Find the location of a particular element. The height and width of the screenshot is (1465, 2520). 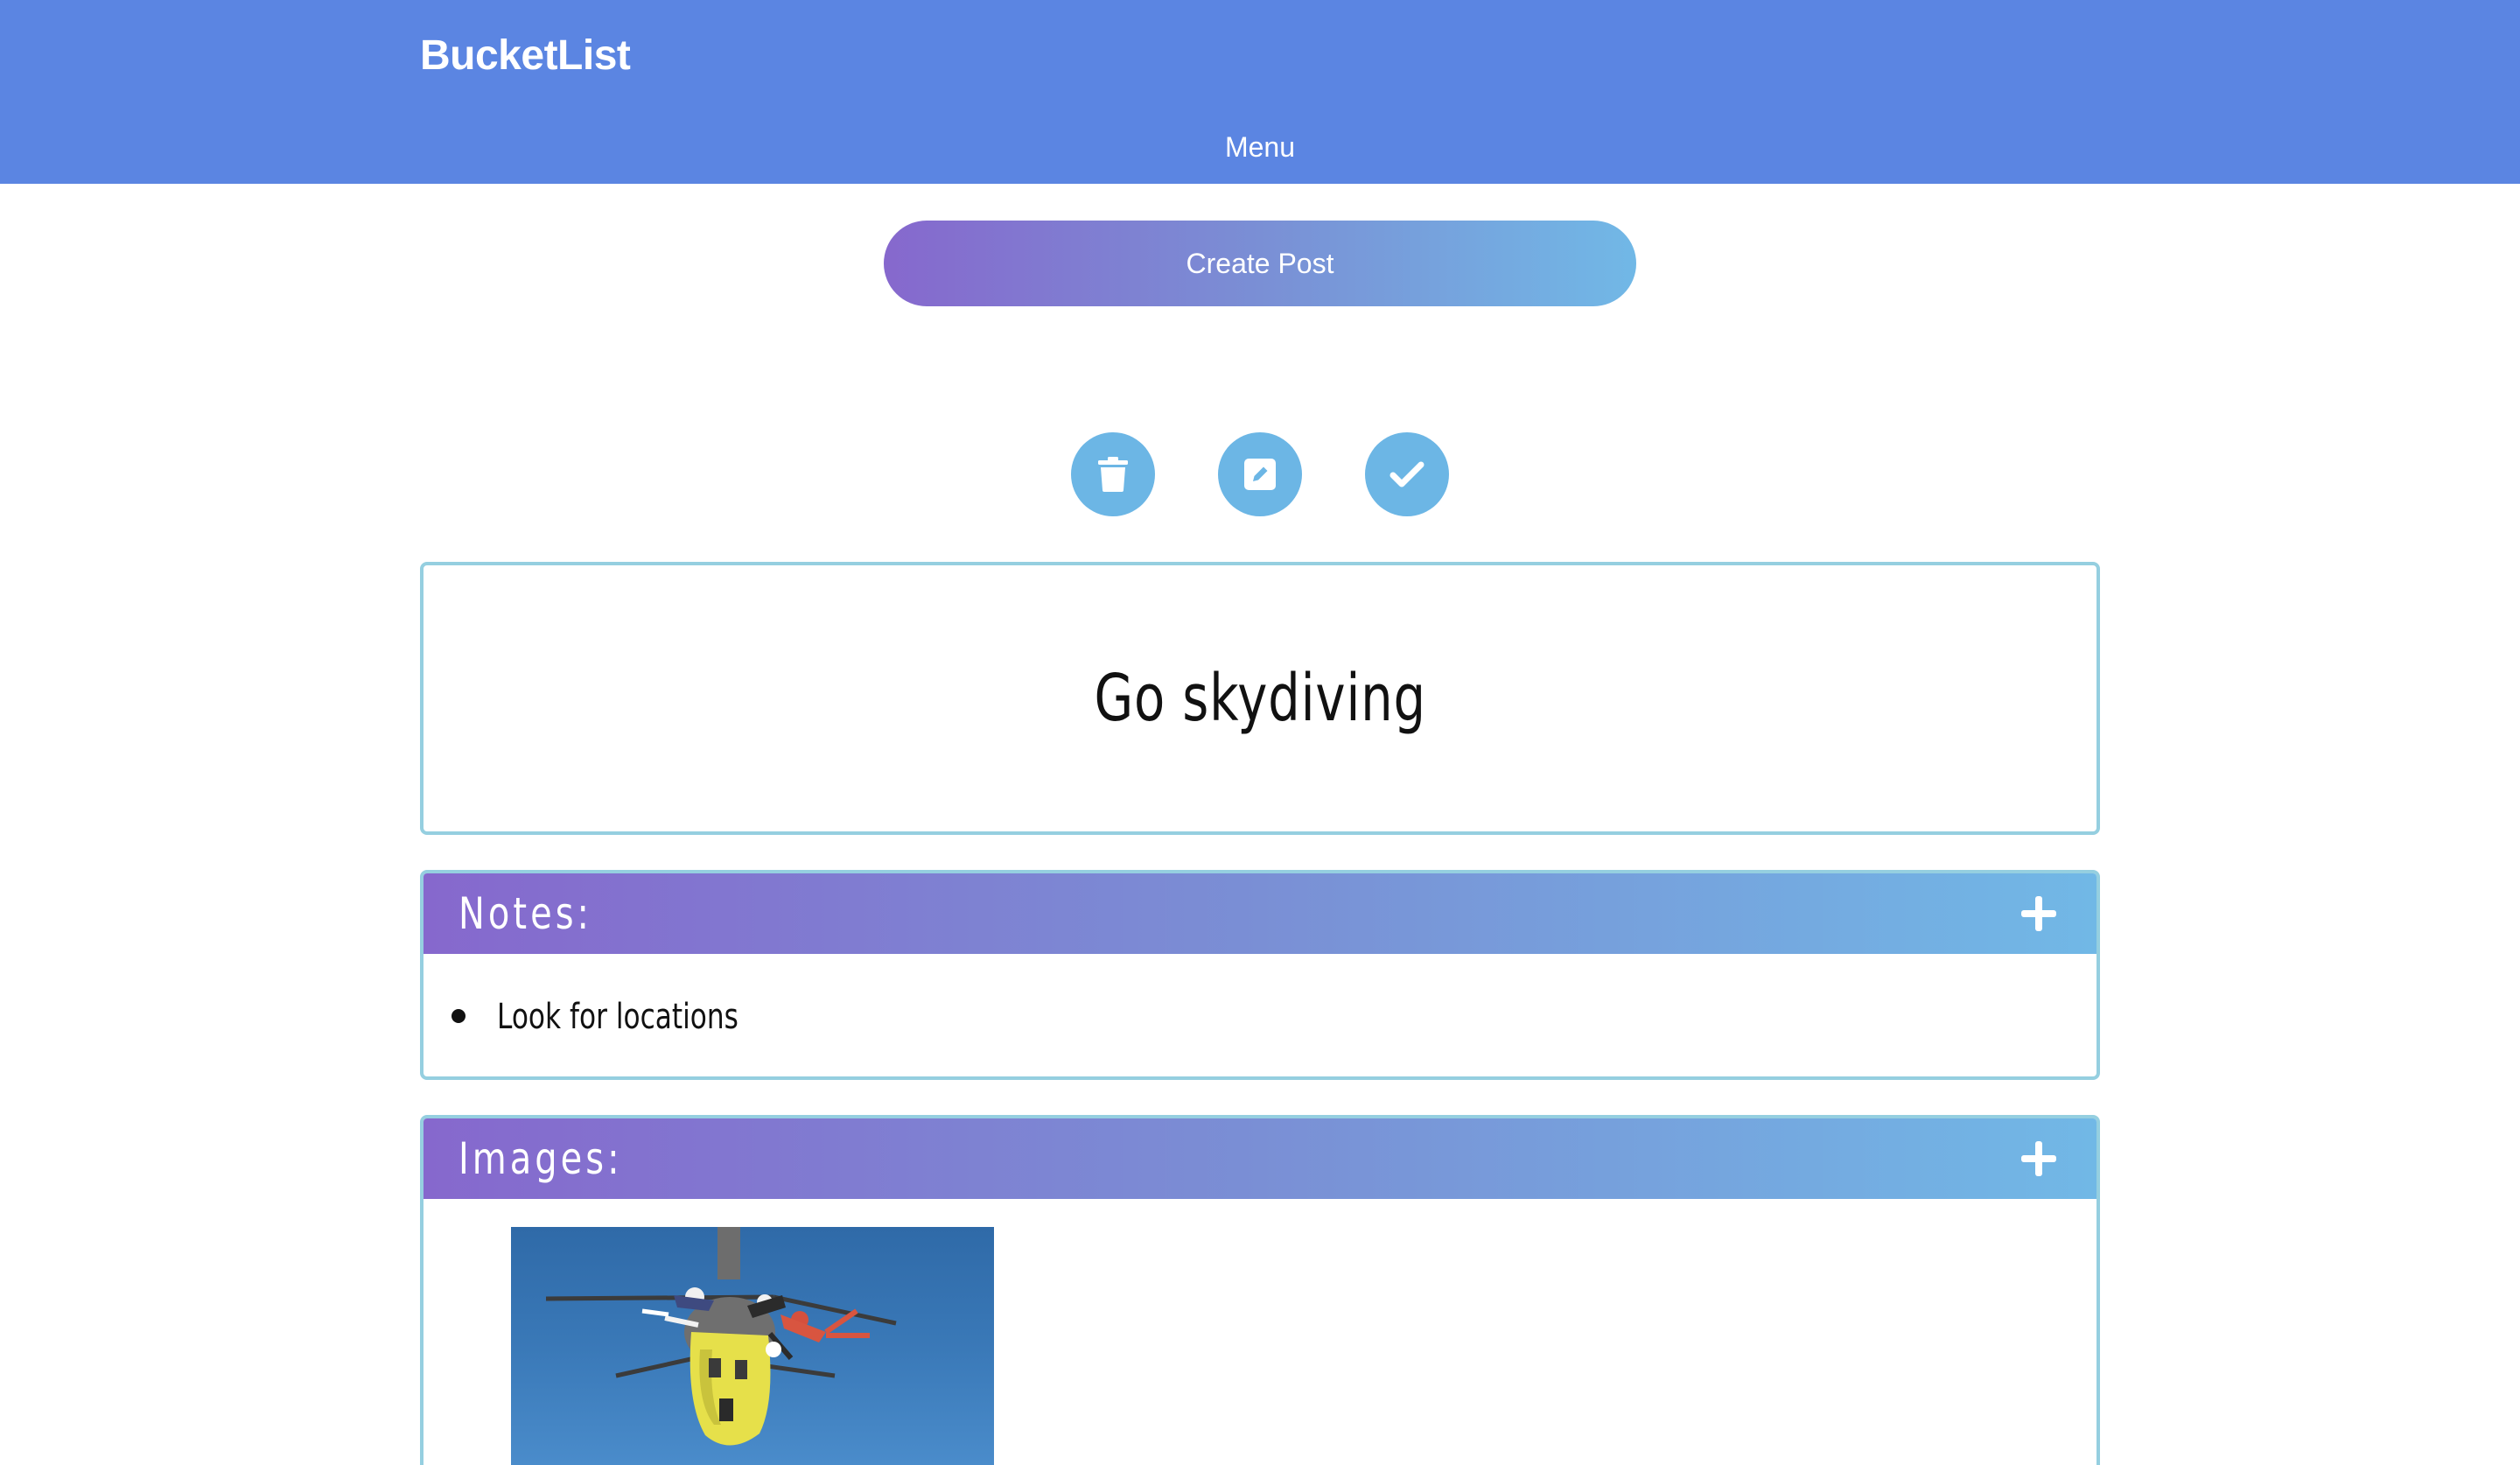

notes-header: Notes: is located at coordinates (1260, 913).